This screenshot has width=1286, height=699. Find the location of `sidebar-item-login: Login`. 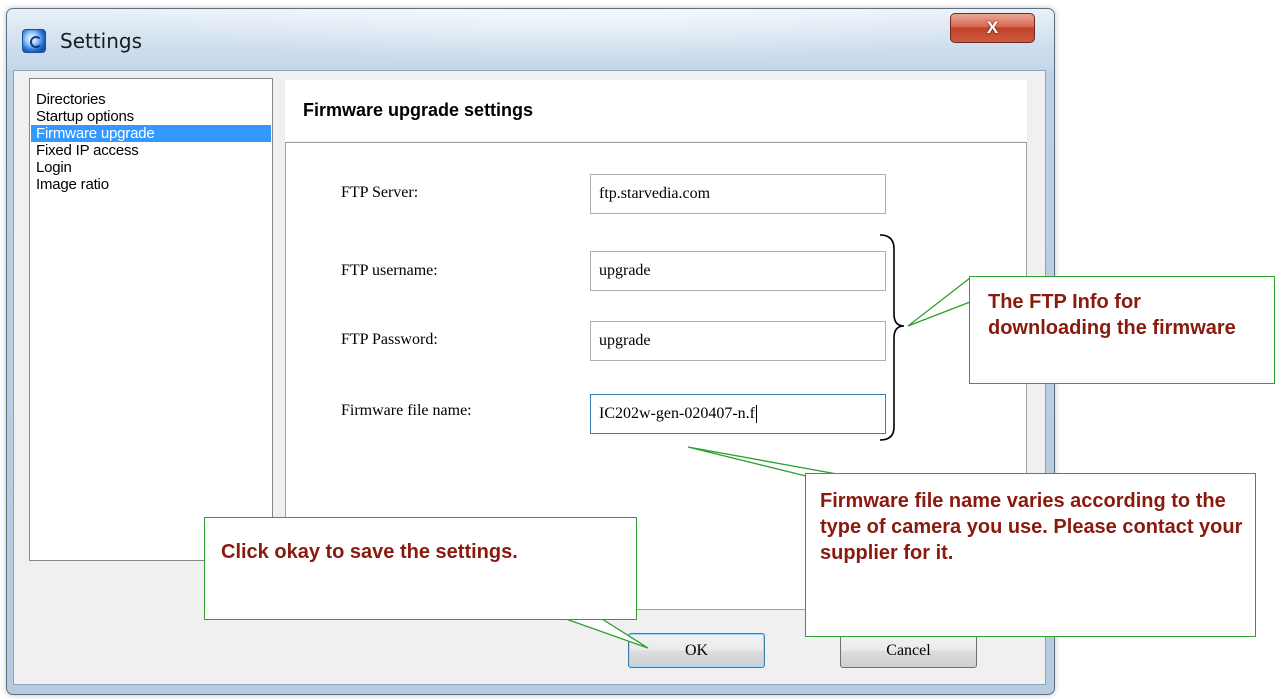

sidebar-item-login: Login is located at coordinates (151, 167).